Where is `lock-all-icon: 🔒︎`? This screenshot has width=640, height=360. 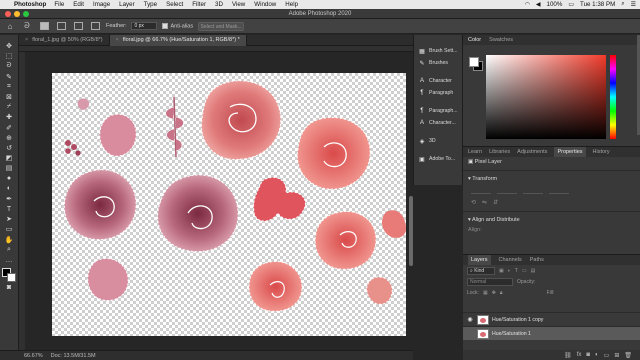 lock-all-icon: 🔒︎ is located at coordinates (501, 293).